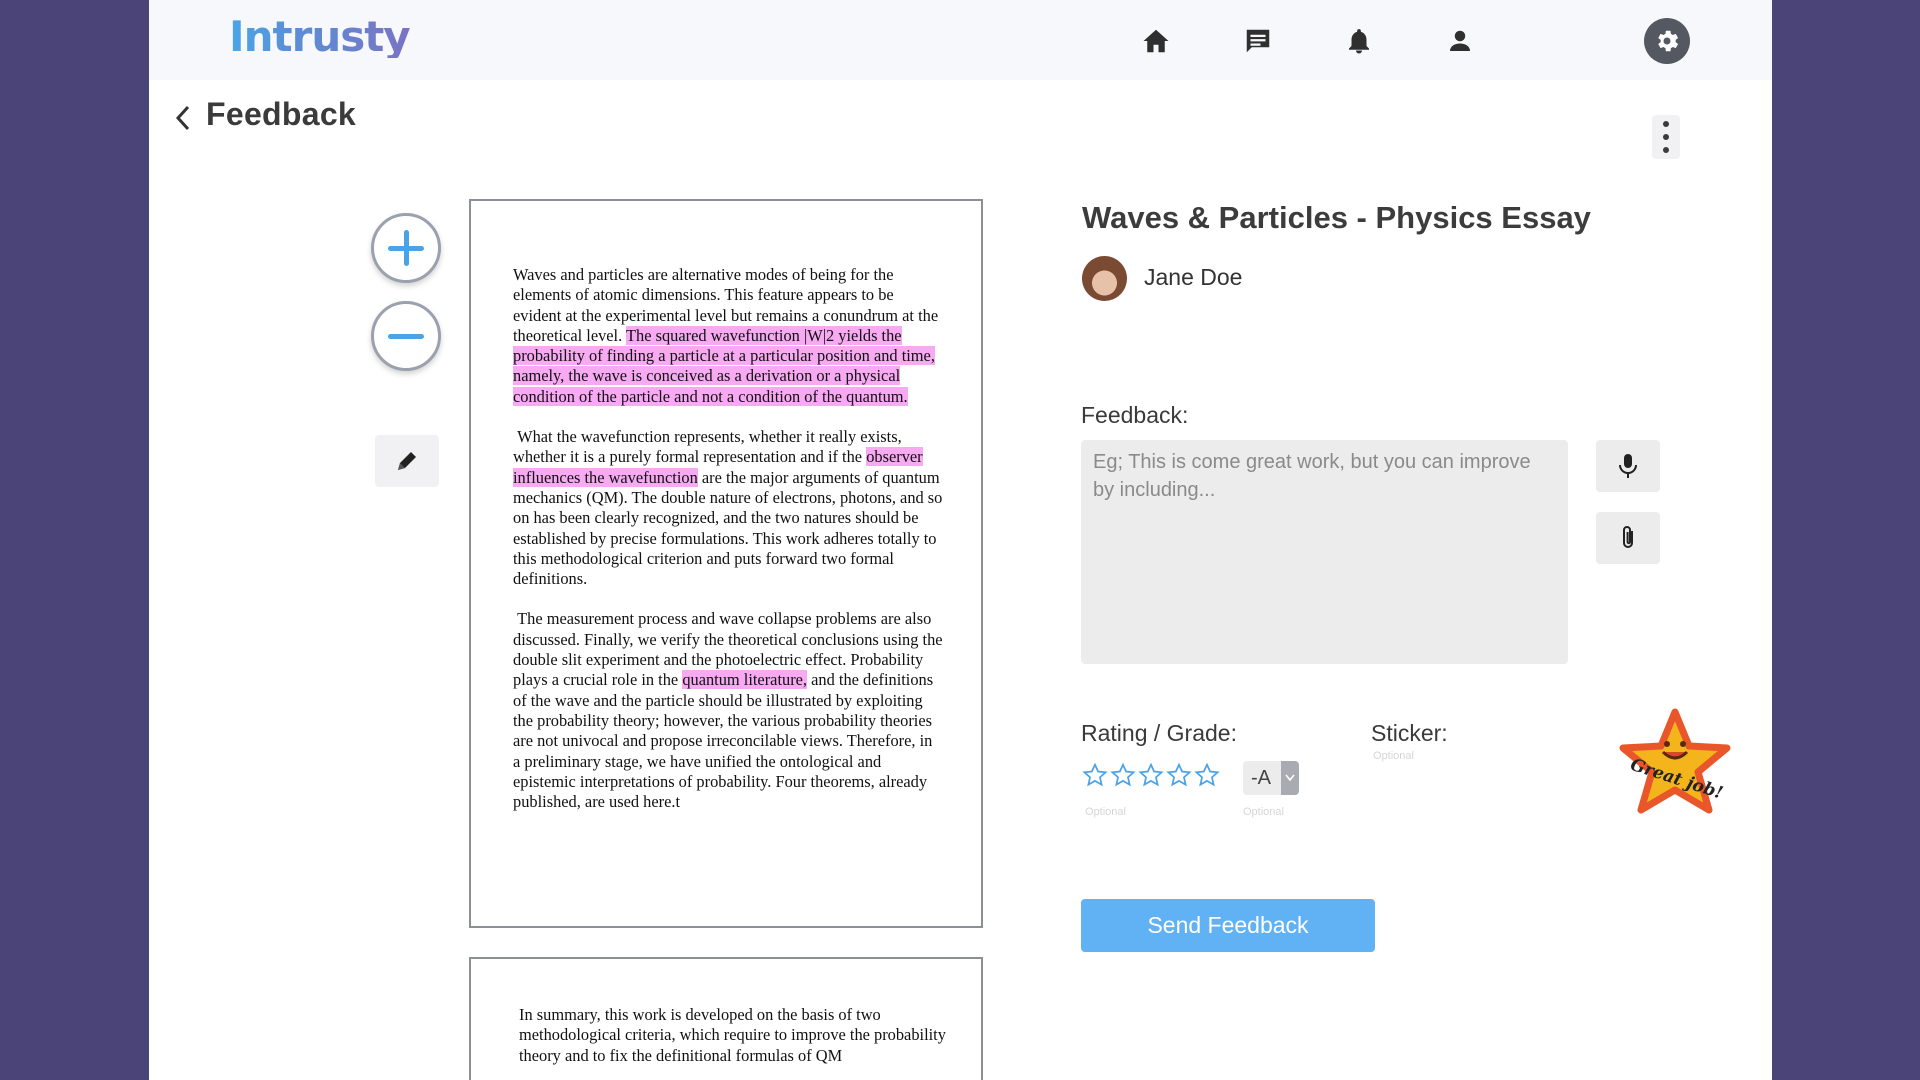  Describe the element at coordinates (1359, 41) in the screenshot. I see `bell-icon` at that location.